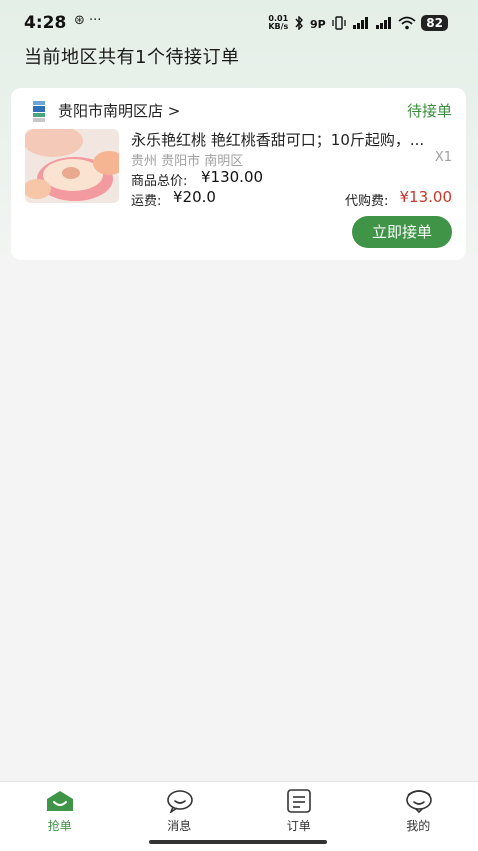 This screenshot has height=851, width=478. I want to click on hd-call-icon: 9P, so click(318, 23).